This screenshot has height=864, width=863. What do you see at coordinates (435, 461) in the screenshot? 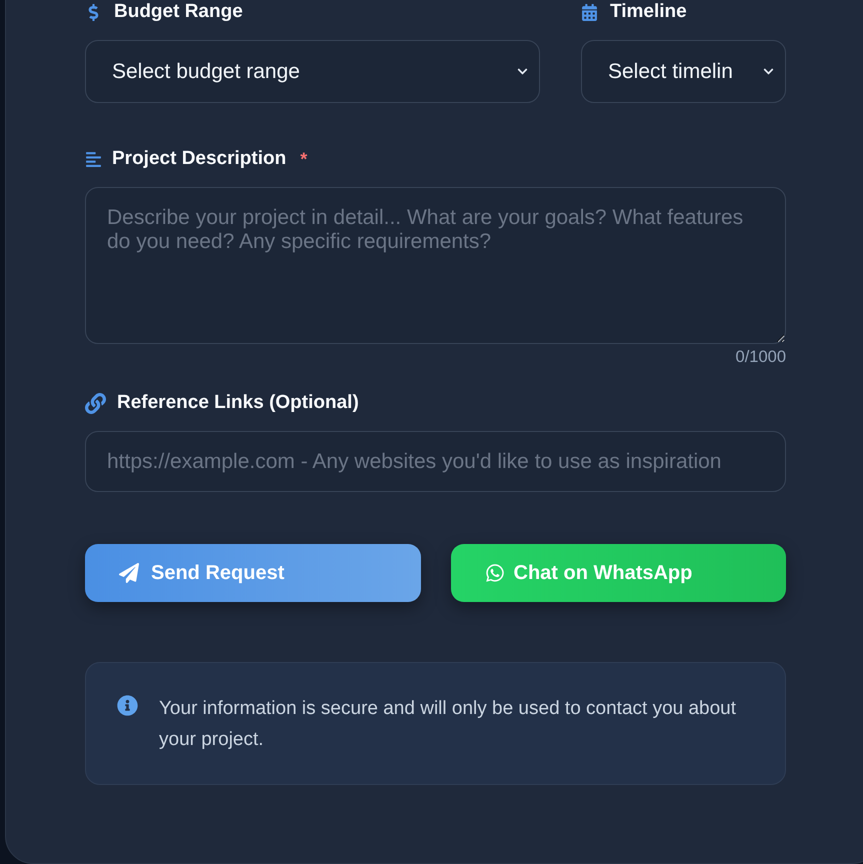
I see `reference-links-input: https://example.com - Any websites you'd like to use as inspiration` at bounding box center [435, 461].